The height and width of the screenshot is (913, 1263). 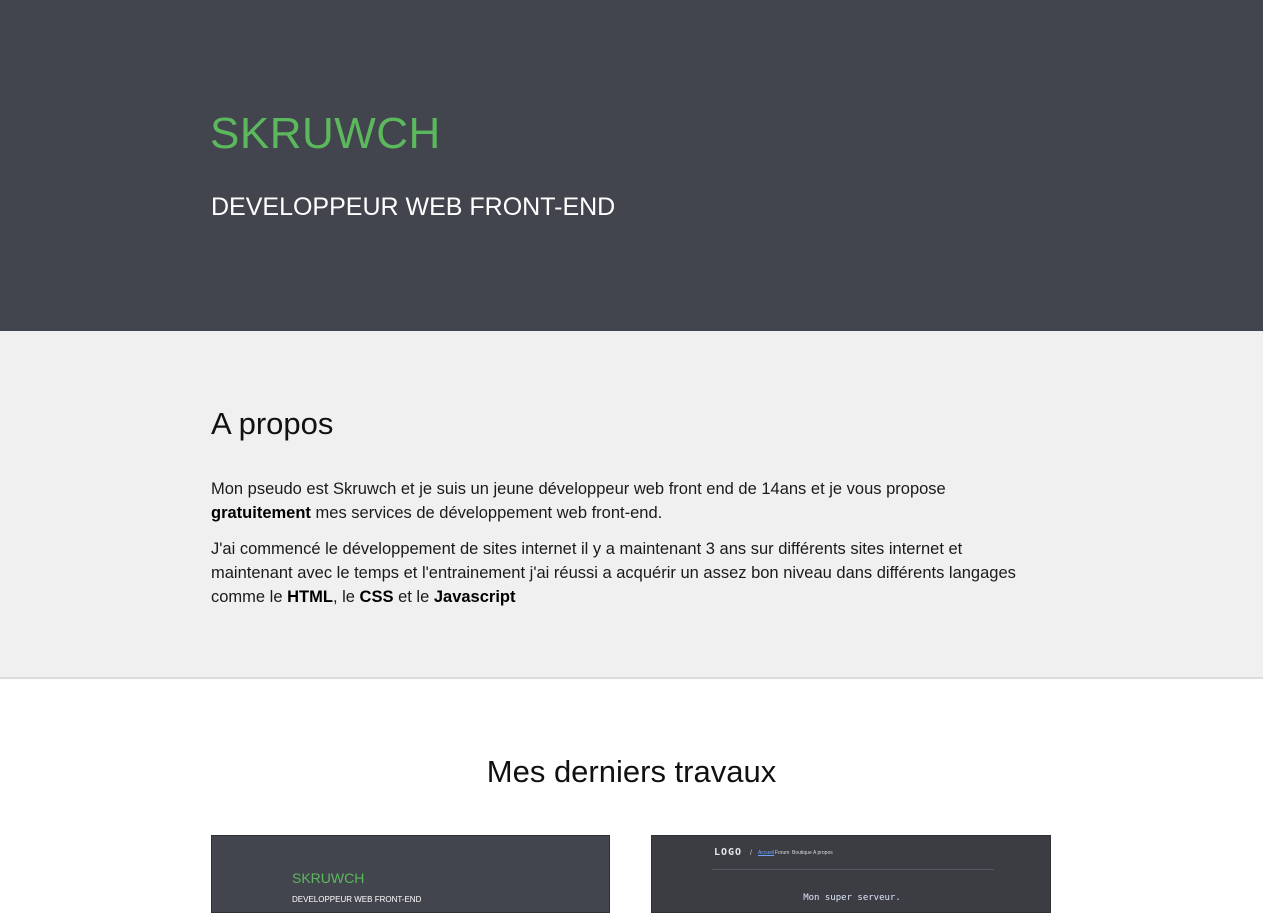 I want to click on thumb2-nav-apropos: A propos, so click(x=823, y=853).